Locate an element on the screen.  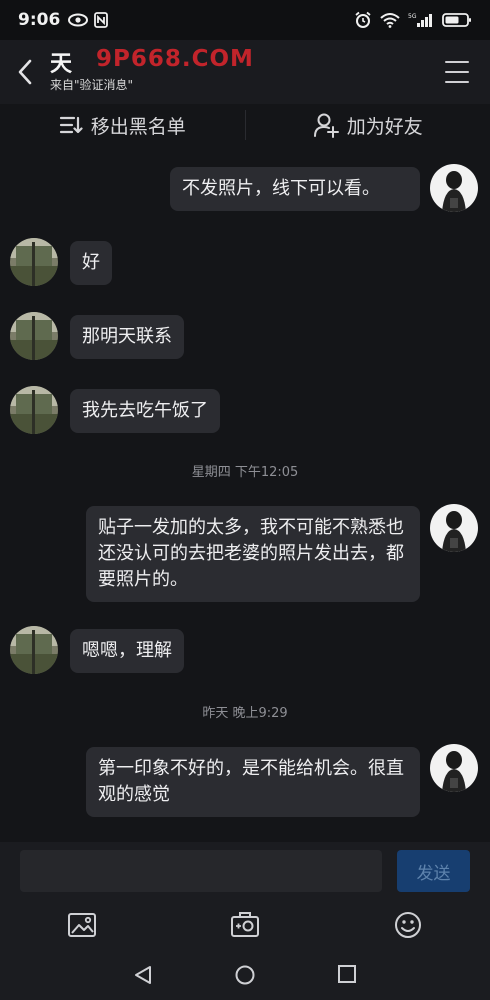
add-friend-button: 加为好友 is located at coordinates (368, 125).